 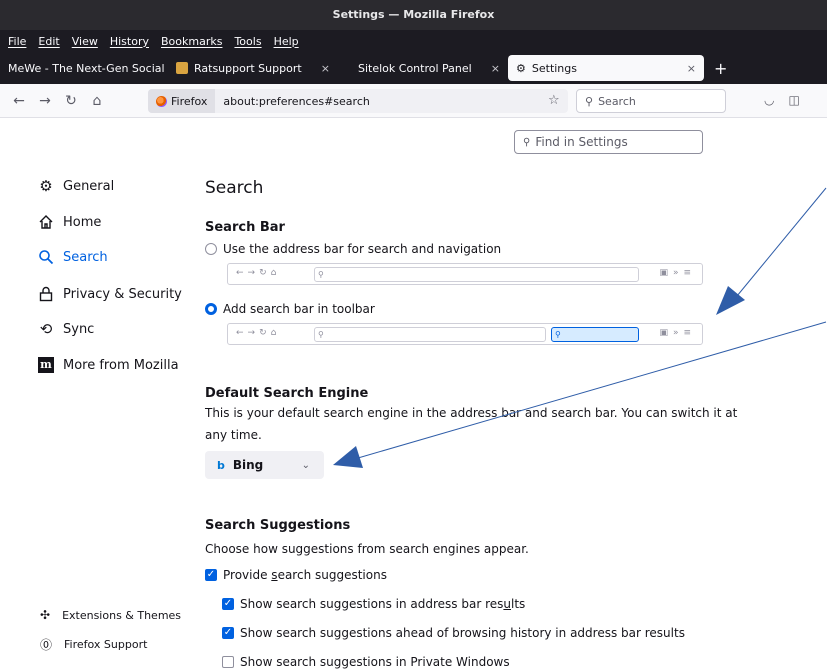 What do you see at coordinates (129, 41) in the screenshot?
I see `menu-history: History` at bounding box center [129, 41].